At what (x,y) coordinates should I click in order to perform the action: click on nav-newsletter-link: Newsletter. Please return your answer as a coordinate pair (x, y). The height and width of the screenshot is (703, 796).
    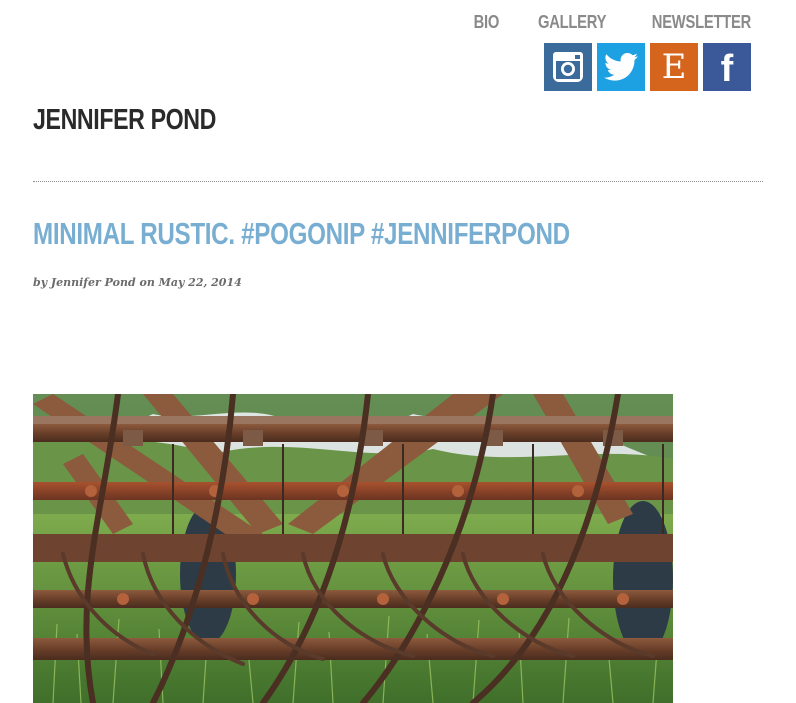
    Looking at the image, I should click on (701, 22).